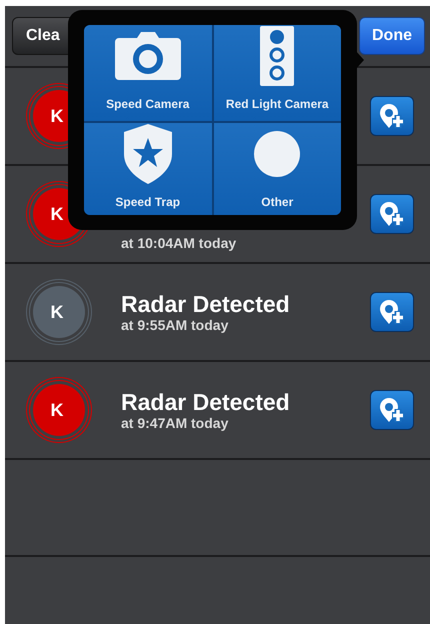 The image size is (430, 624). Describe the element at coordinates (147, 202) in the screenshot. I see `option-label: Speed Trap` at that location.